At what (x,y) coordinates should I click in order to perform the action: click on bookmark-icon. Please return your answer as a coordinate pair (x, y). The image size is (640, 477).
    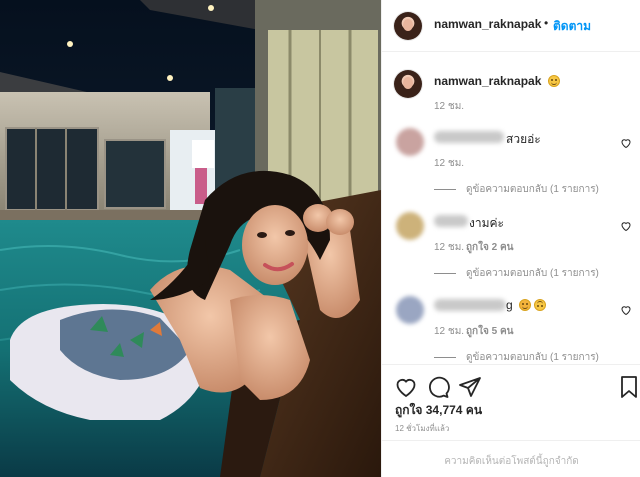
    Looking at the image, I should click on (628, 387).